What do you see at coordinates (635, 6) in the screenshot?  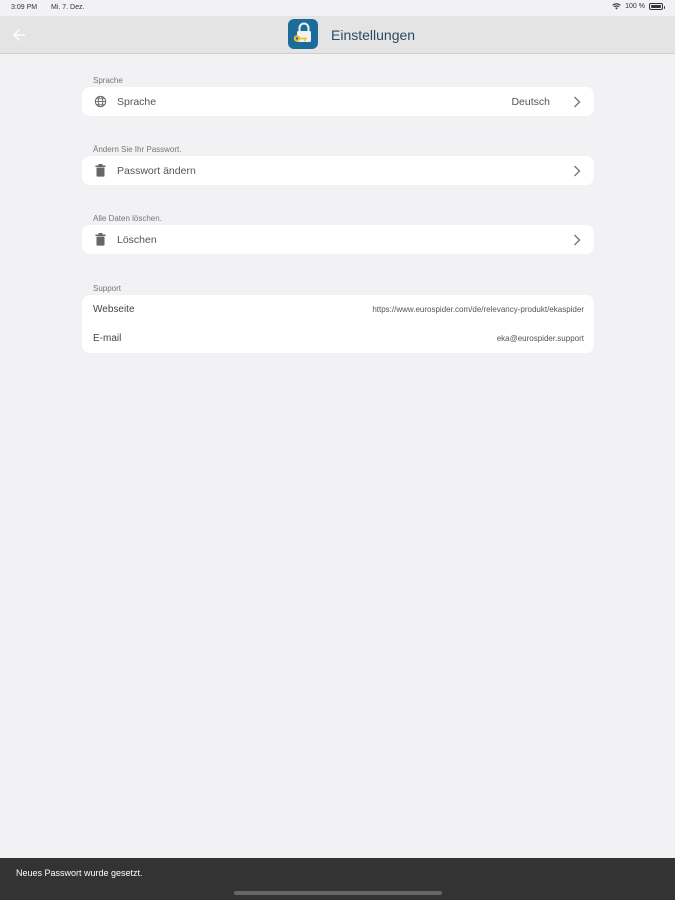 I see `battery-percent: 100 %` at bounding box center [635, 6].